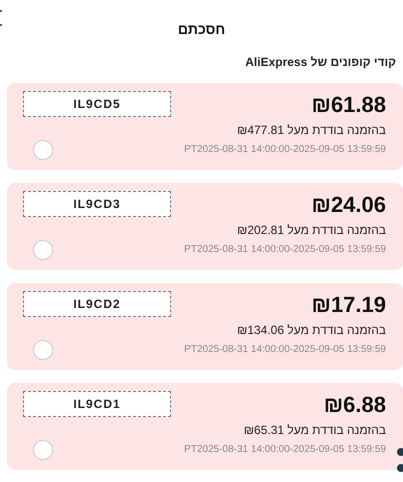 The image size is (403, 482). What do you see at coordinates (320, 62) in the screenshot?
I see `section-title: קודי קופונים של AliExpress` at bounding box center [320, 62].